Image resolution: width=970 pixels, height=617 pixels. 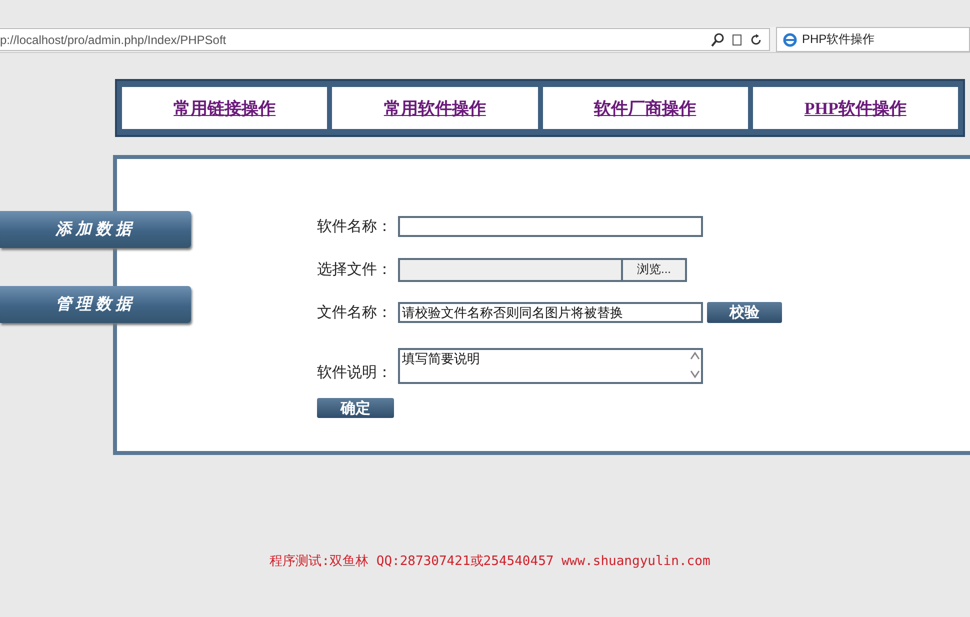 What do you see at coordinates (225, 108) in the screenshot?
I see `nav-link: 常用链接操作` at bounding box center [225, 108].